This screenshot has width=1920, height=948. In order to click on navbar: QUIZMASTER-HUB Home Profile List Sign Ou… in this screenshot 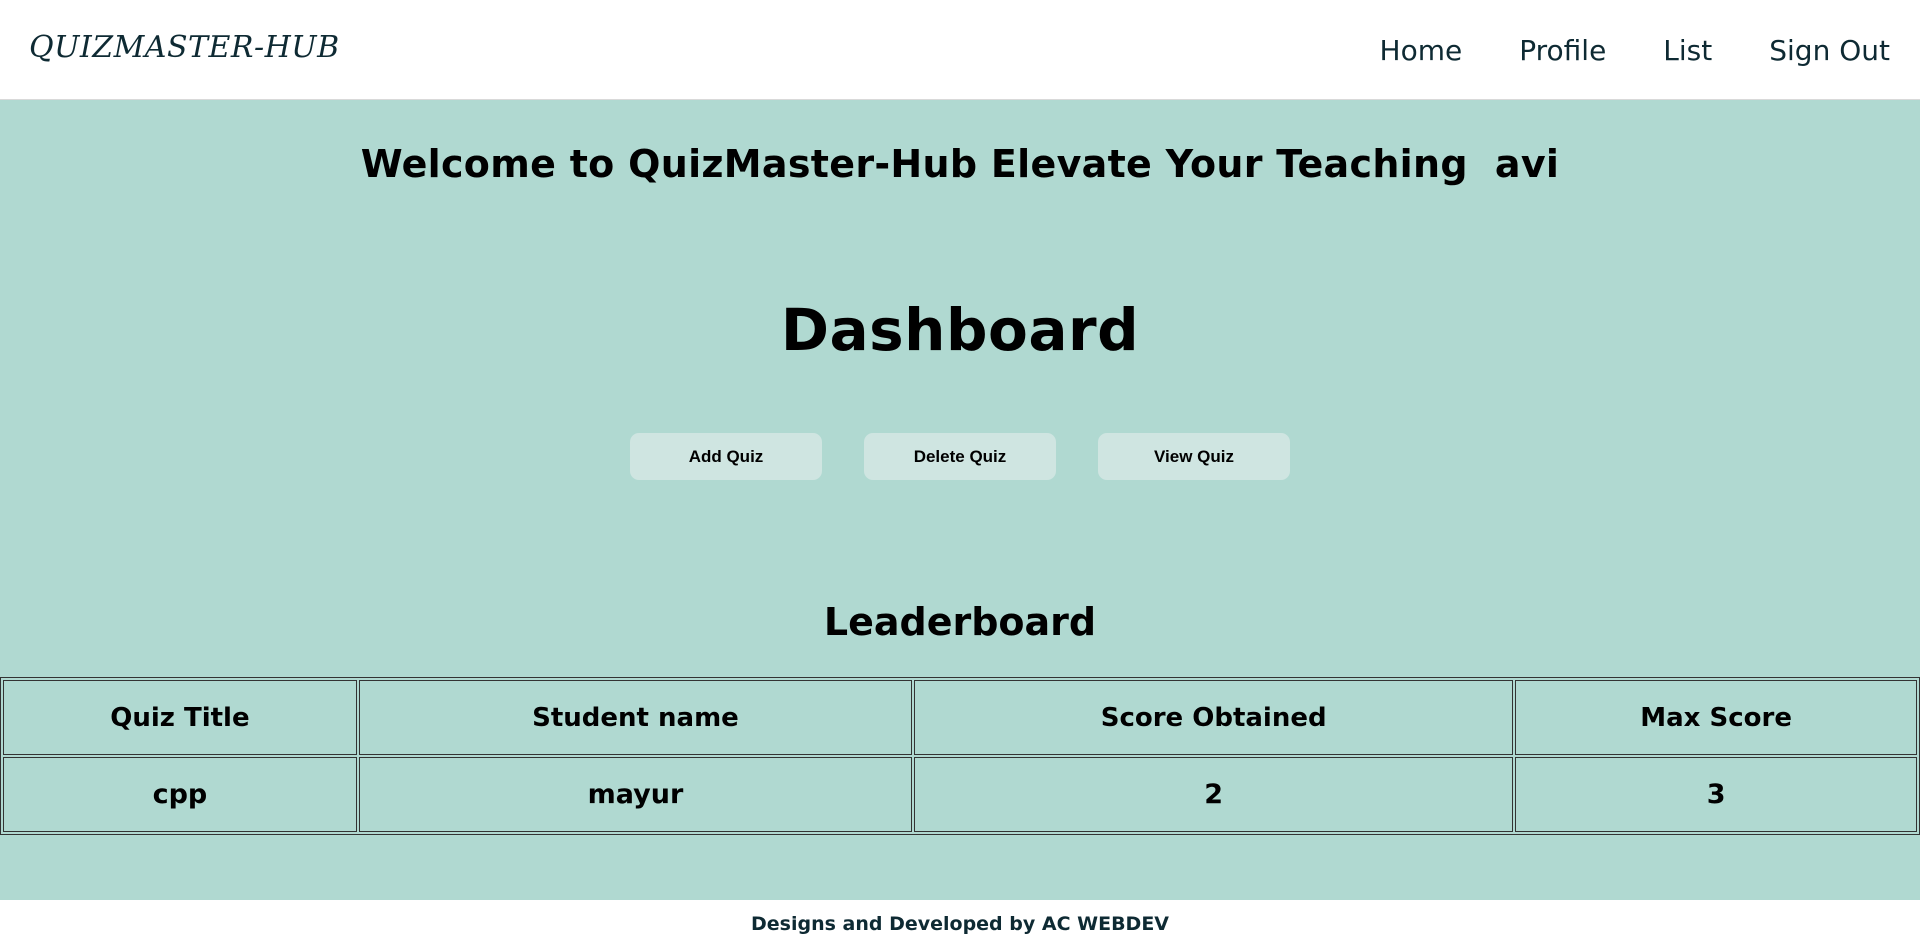, I will do `click(960, 50)`.